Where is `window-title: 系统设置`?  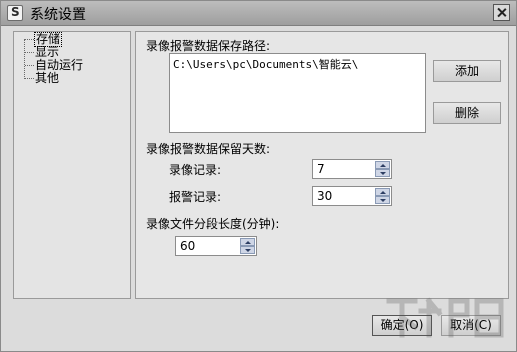
window-title: 系统设置 is located at coordinates (58, 15).